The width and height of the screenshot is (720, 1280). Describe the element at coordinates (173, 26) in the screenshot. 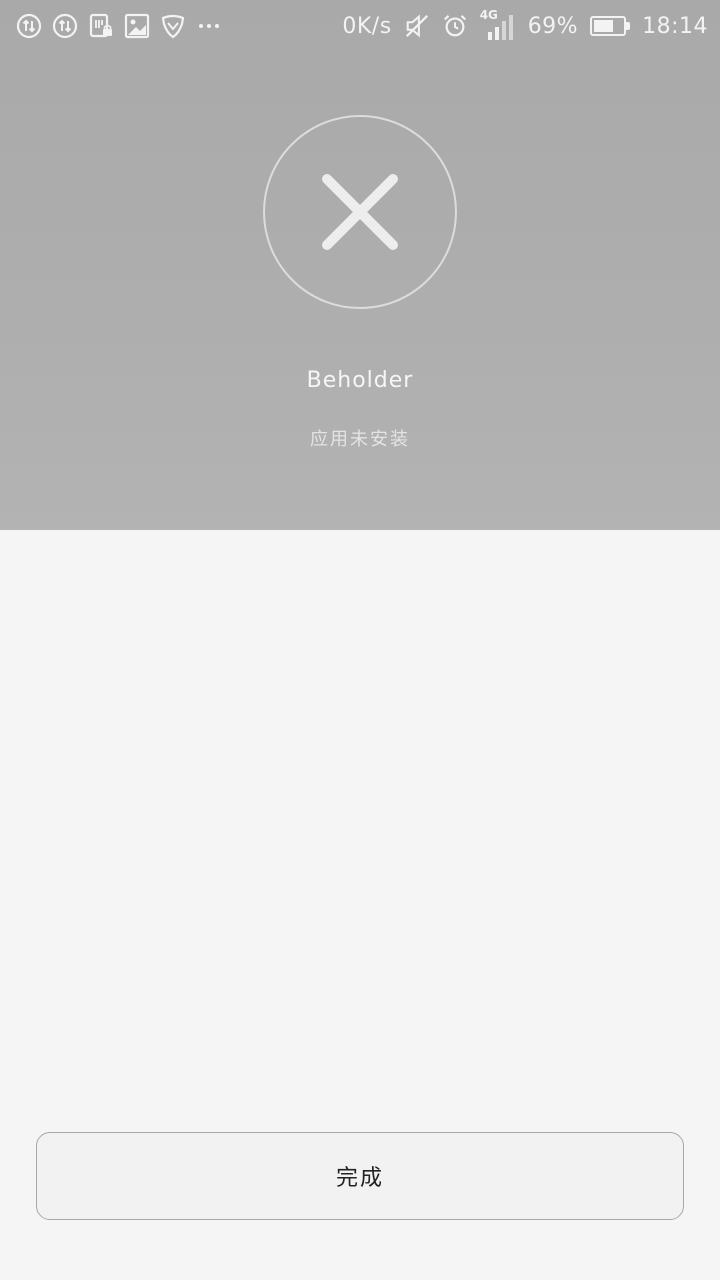

I see `shield-icon` at that location.